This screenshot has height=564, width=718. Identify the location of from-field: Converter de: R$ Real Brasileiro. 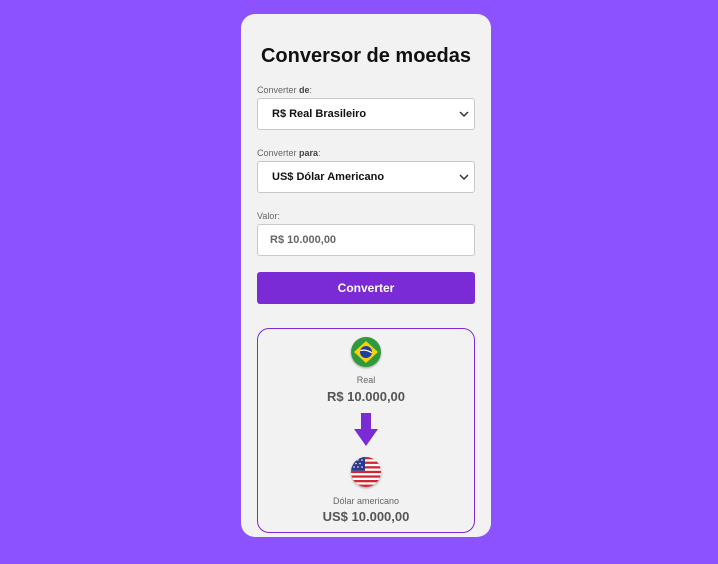
(366, 107).